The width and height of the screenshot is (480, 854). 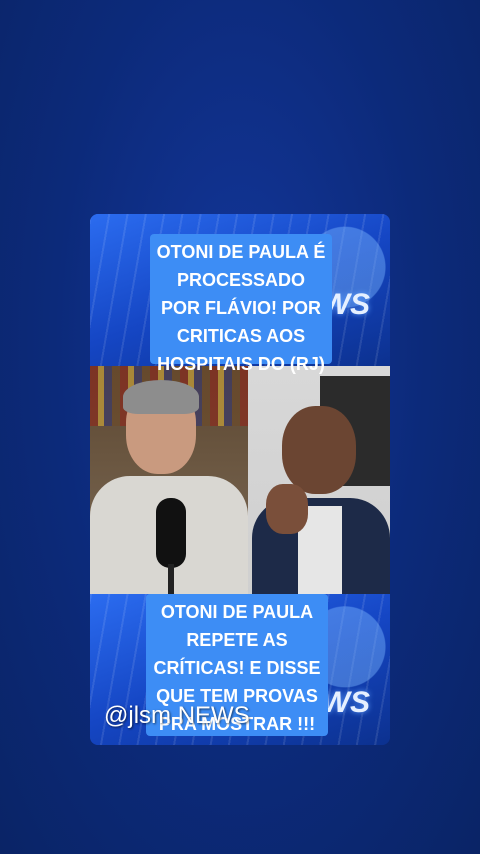 What do you see at coordinates (161, 397) in the screenshot?
I see `left-speaker-hair` at bounding box center [161, 397].